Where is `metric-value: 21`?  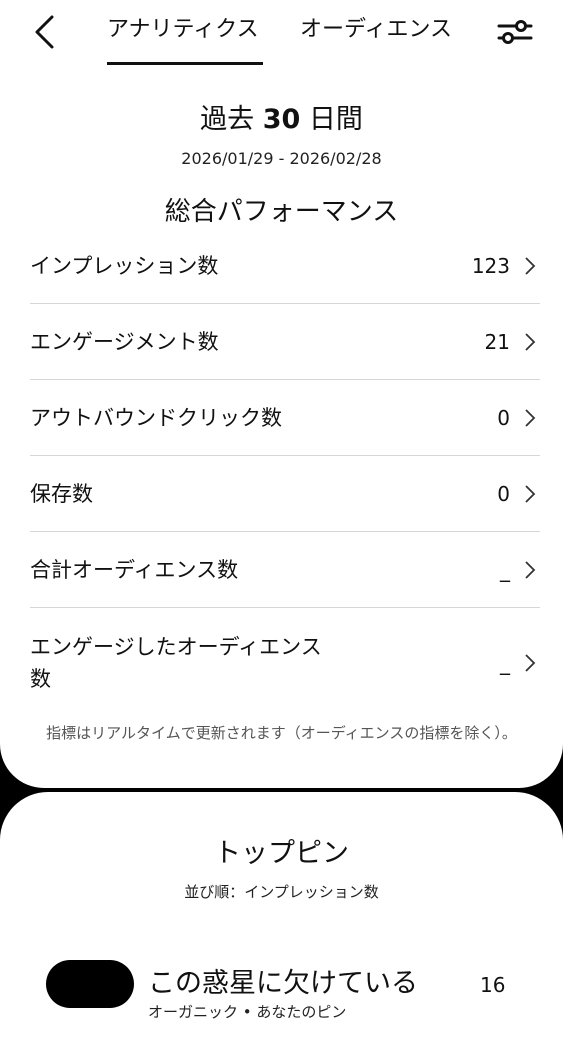
metric-value: 21 is located at coordinates (497, 341).